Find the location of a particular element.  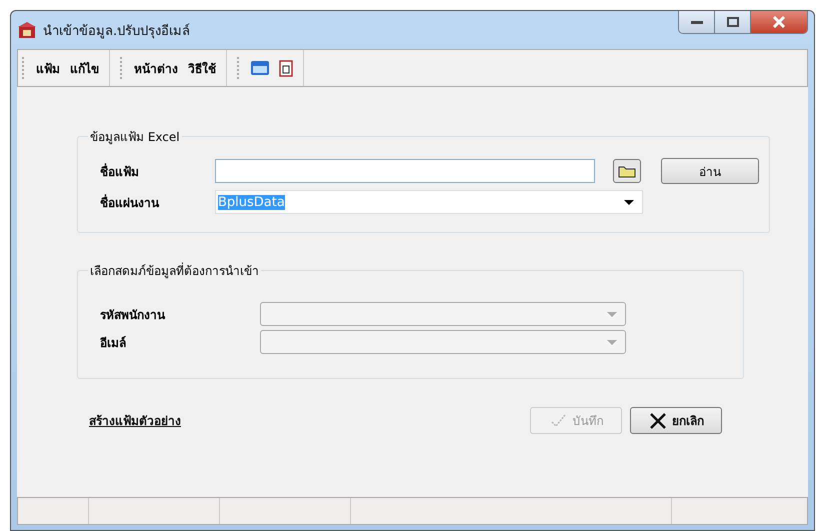

minimize-button is located at coordinates (697, 22).